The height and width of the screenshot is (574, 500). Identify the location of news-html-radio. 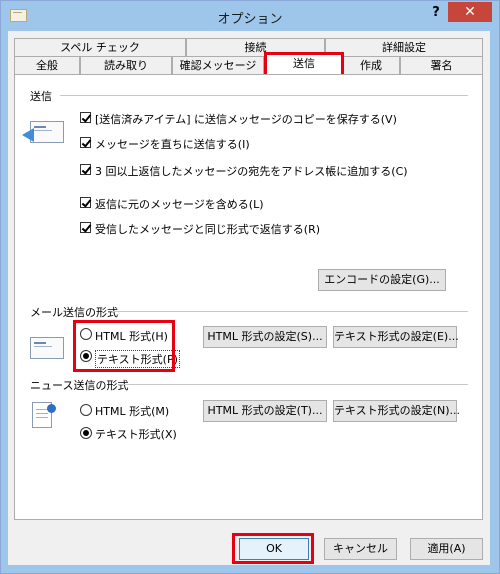
(86, 410).